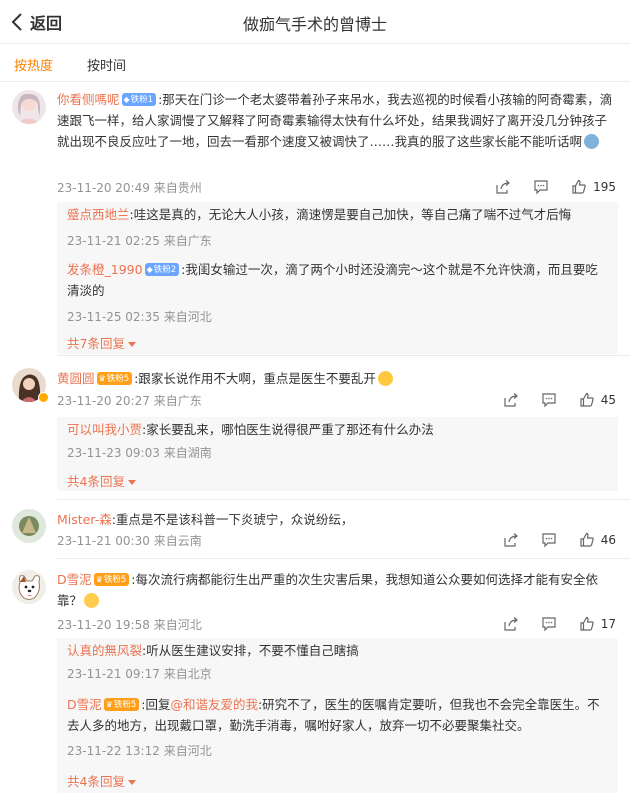 The height and width of the screenshot is (795, 630). I want to click on reply-body: :家长要乱来，哪怕医生说得很严重了那还有什么办法, so click(288, 429).